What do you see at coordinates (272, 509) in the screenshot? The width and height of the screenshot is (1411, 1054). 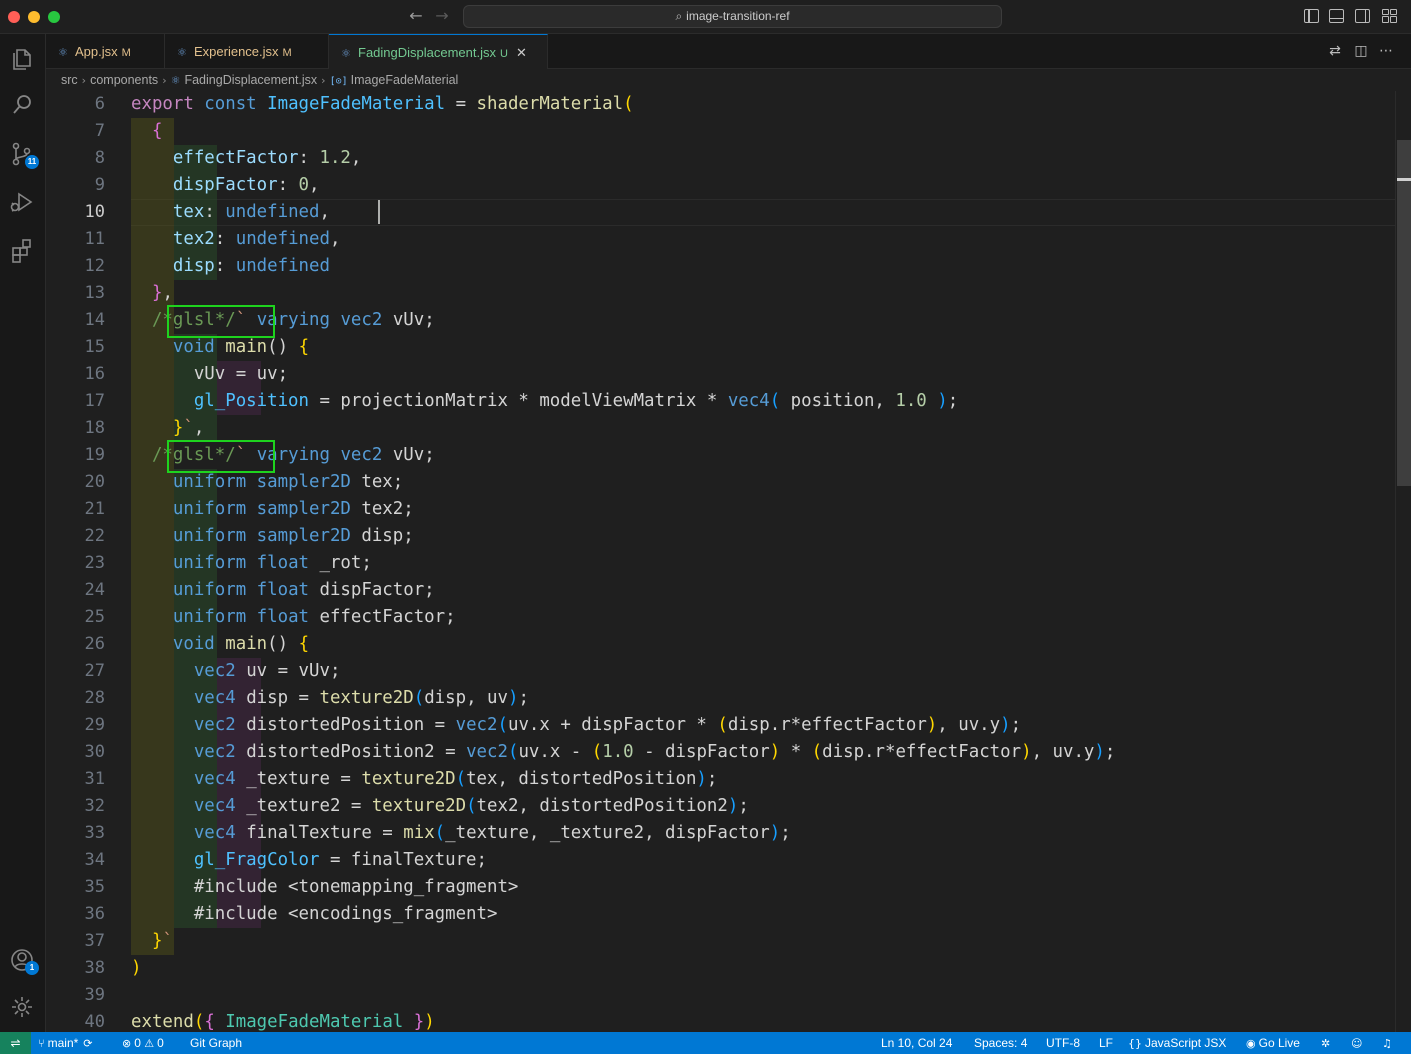 I see `code-line: uniform sampler2D tex2;` at bounding box center [272, 509].